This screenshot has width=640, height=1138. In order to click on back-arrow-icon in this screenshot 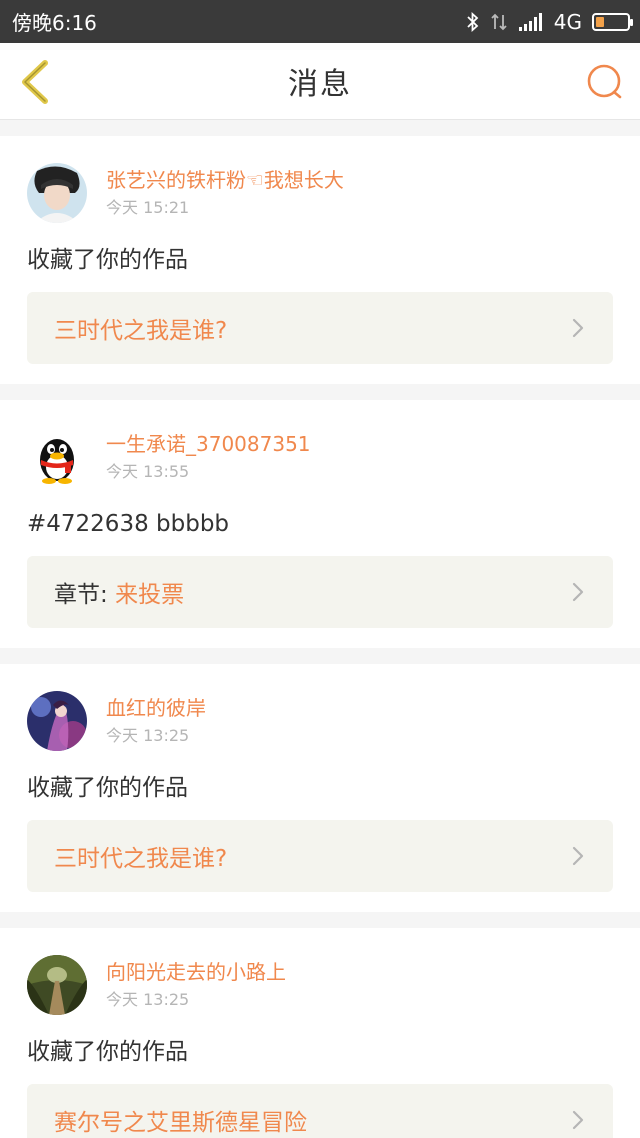, I will do `click(35, 82)`.